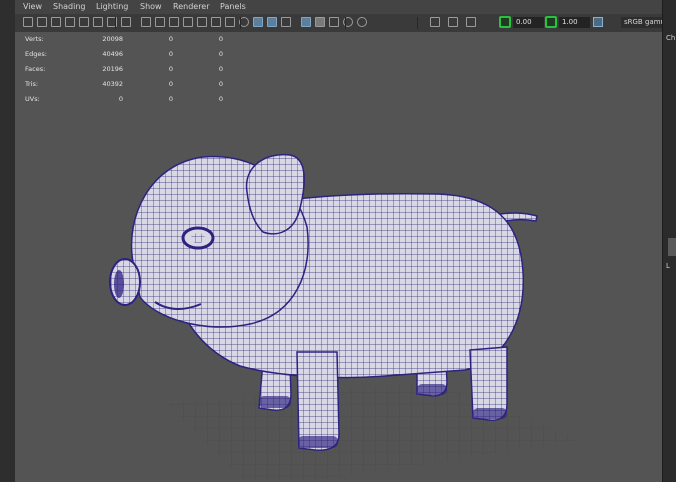 Image resolution: width=676 pixels, height=482 pixels. What do you see at coordinates (198, 238) in the screenshot?
I see `pig-eye-inner` at bounding box center [198, 238].